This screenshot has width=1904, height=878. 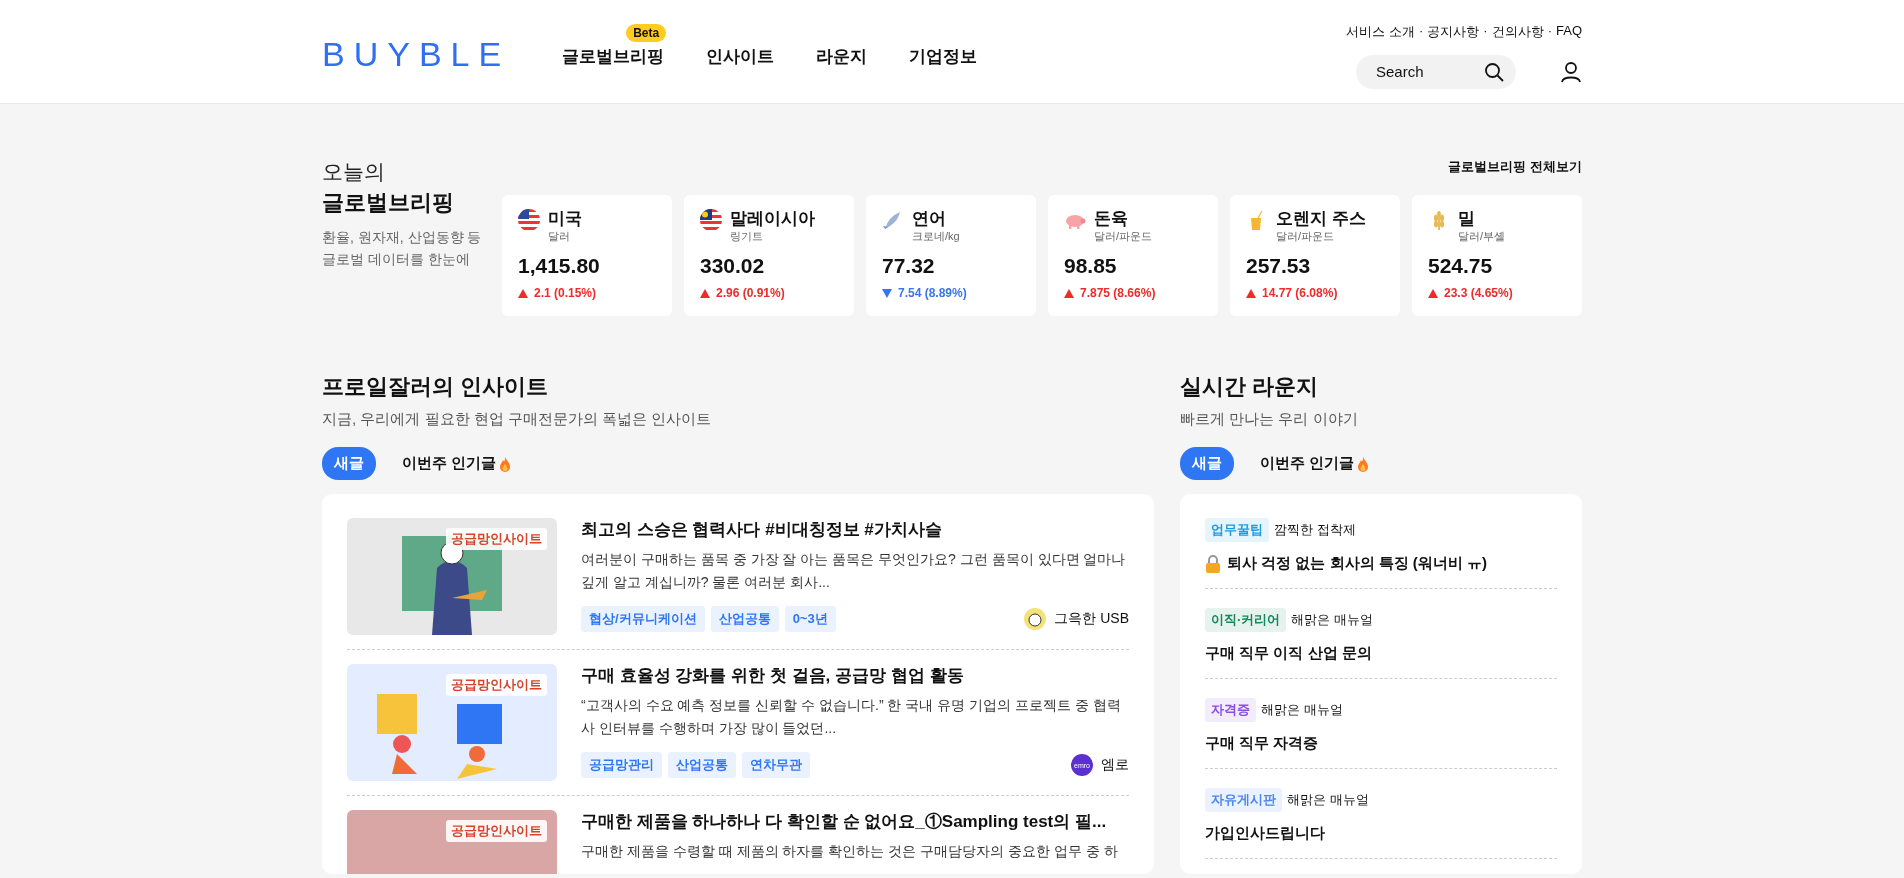 I want to click on item-name: 밀, so click(x=1467, y=219).